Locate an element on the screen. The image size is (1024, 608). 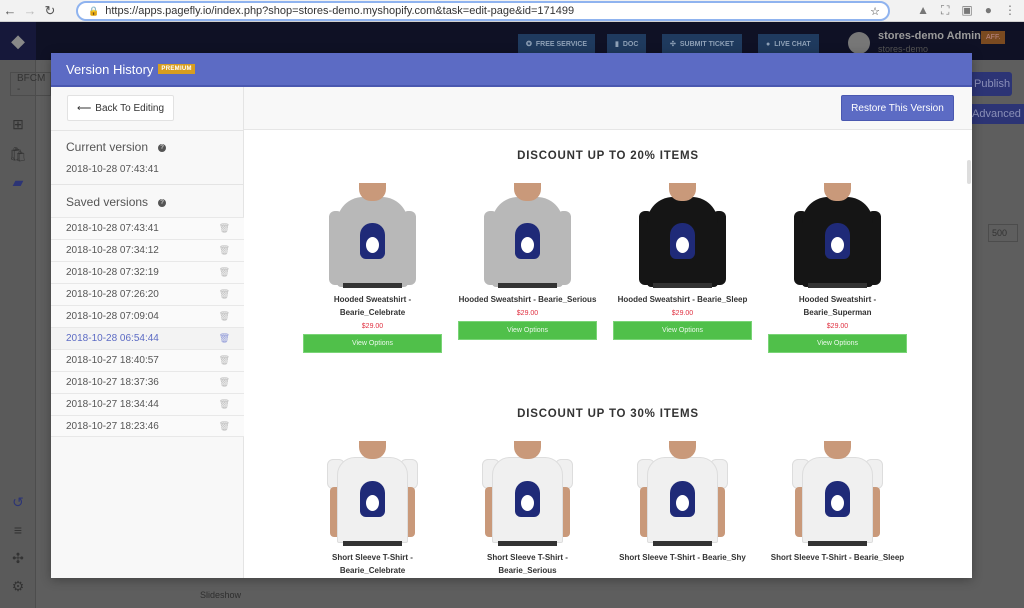
submit-ticket-button: ✣ SUBMIT TICKET is located at coordinates (702, 44).